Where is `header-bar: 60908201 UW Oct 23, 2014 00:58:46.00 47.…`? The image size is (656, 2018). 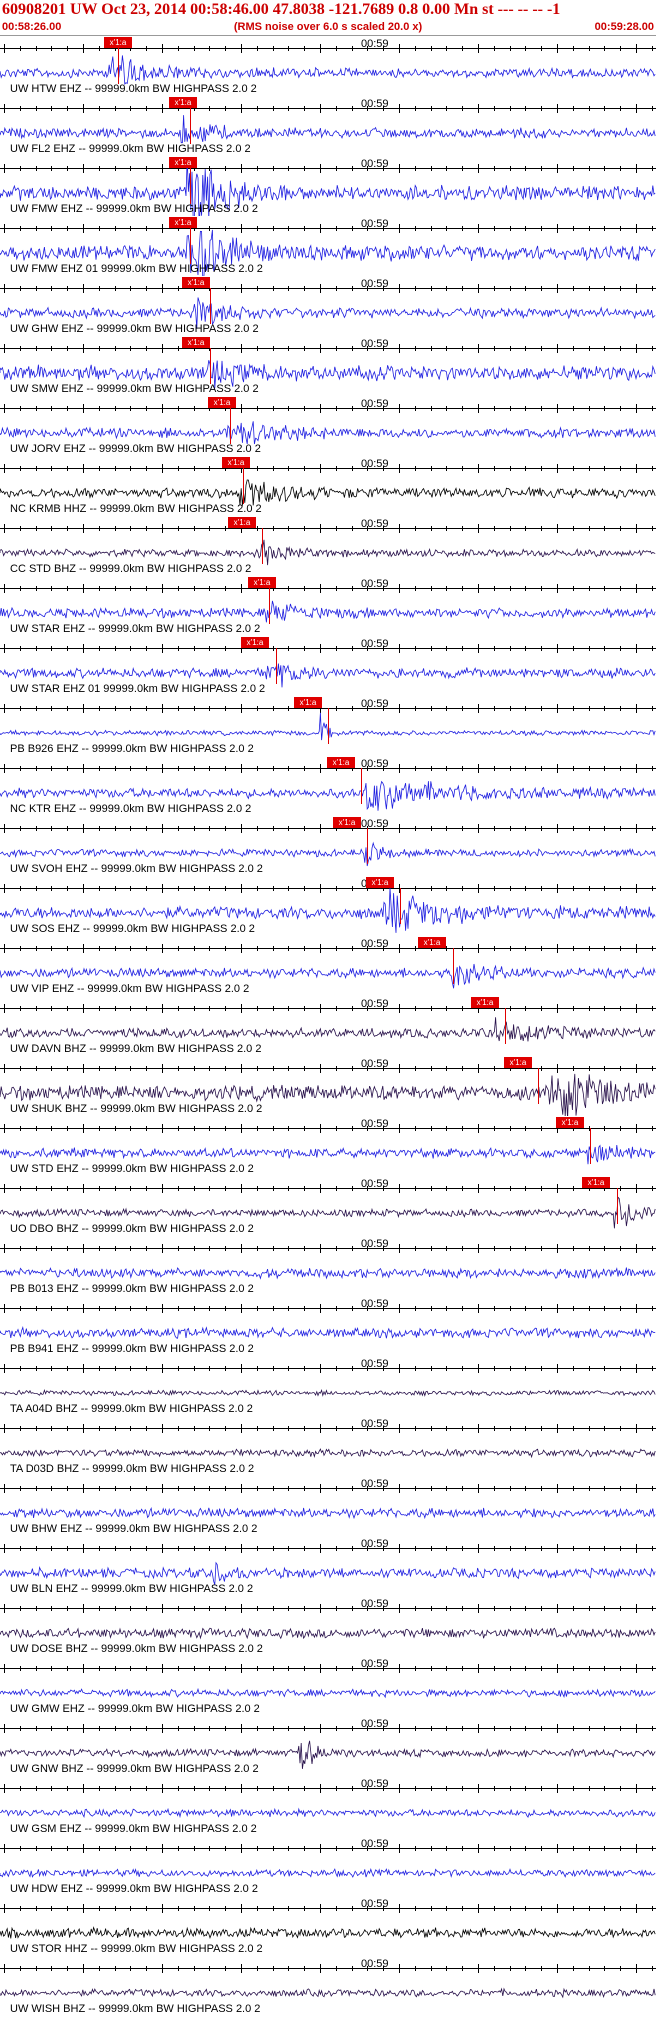 header-bar: 60908201 UW Oct 23, 2014 00:58:46.00 47.… is located at coordinates (328, 18).